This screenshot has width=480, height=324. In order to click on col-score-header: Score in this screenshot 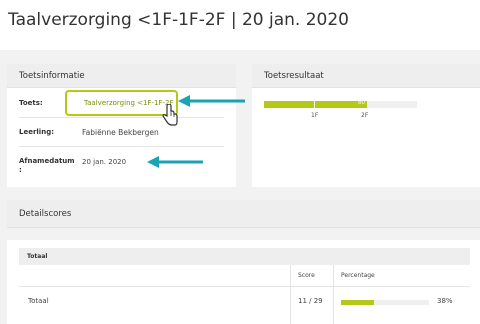, I will do `click(306, 275)`.